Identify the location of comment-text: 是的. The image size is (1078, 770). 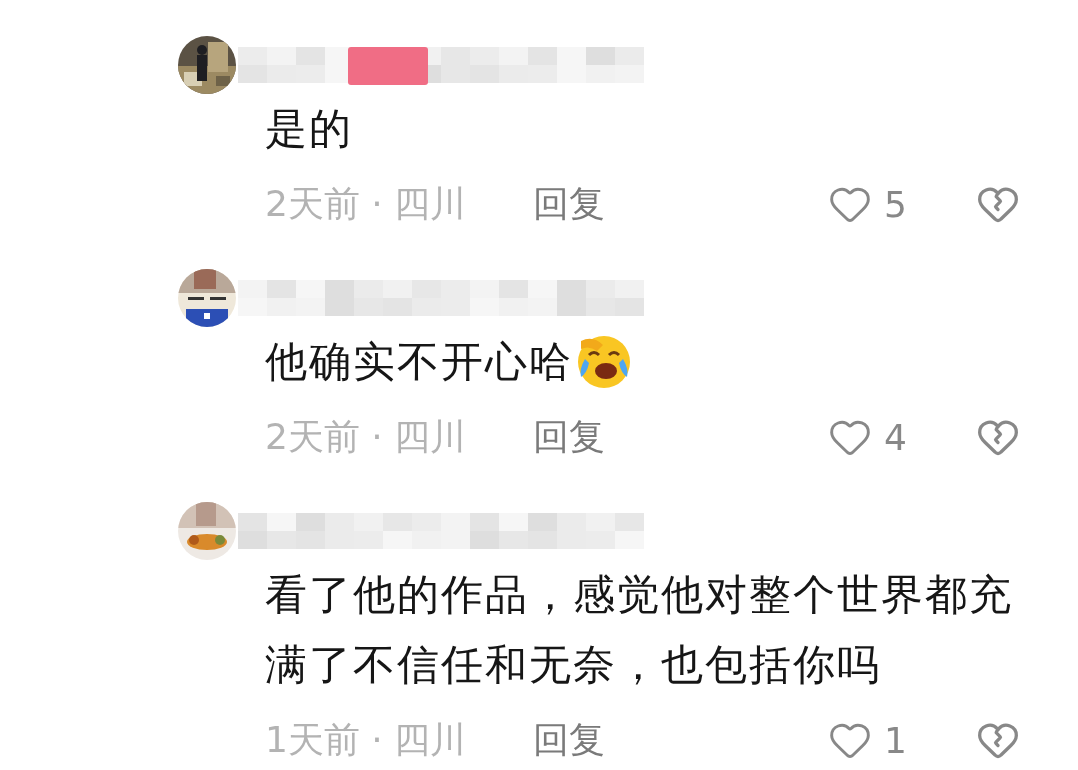
(309, 129).